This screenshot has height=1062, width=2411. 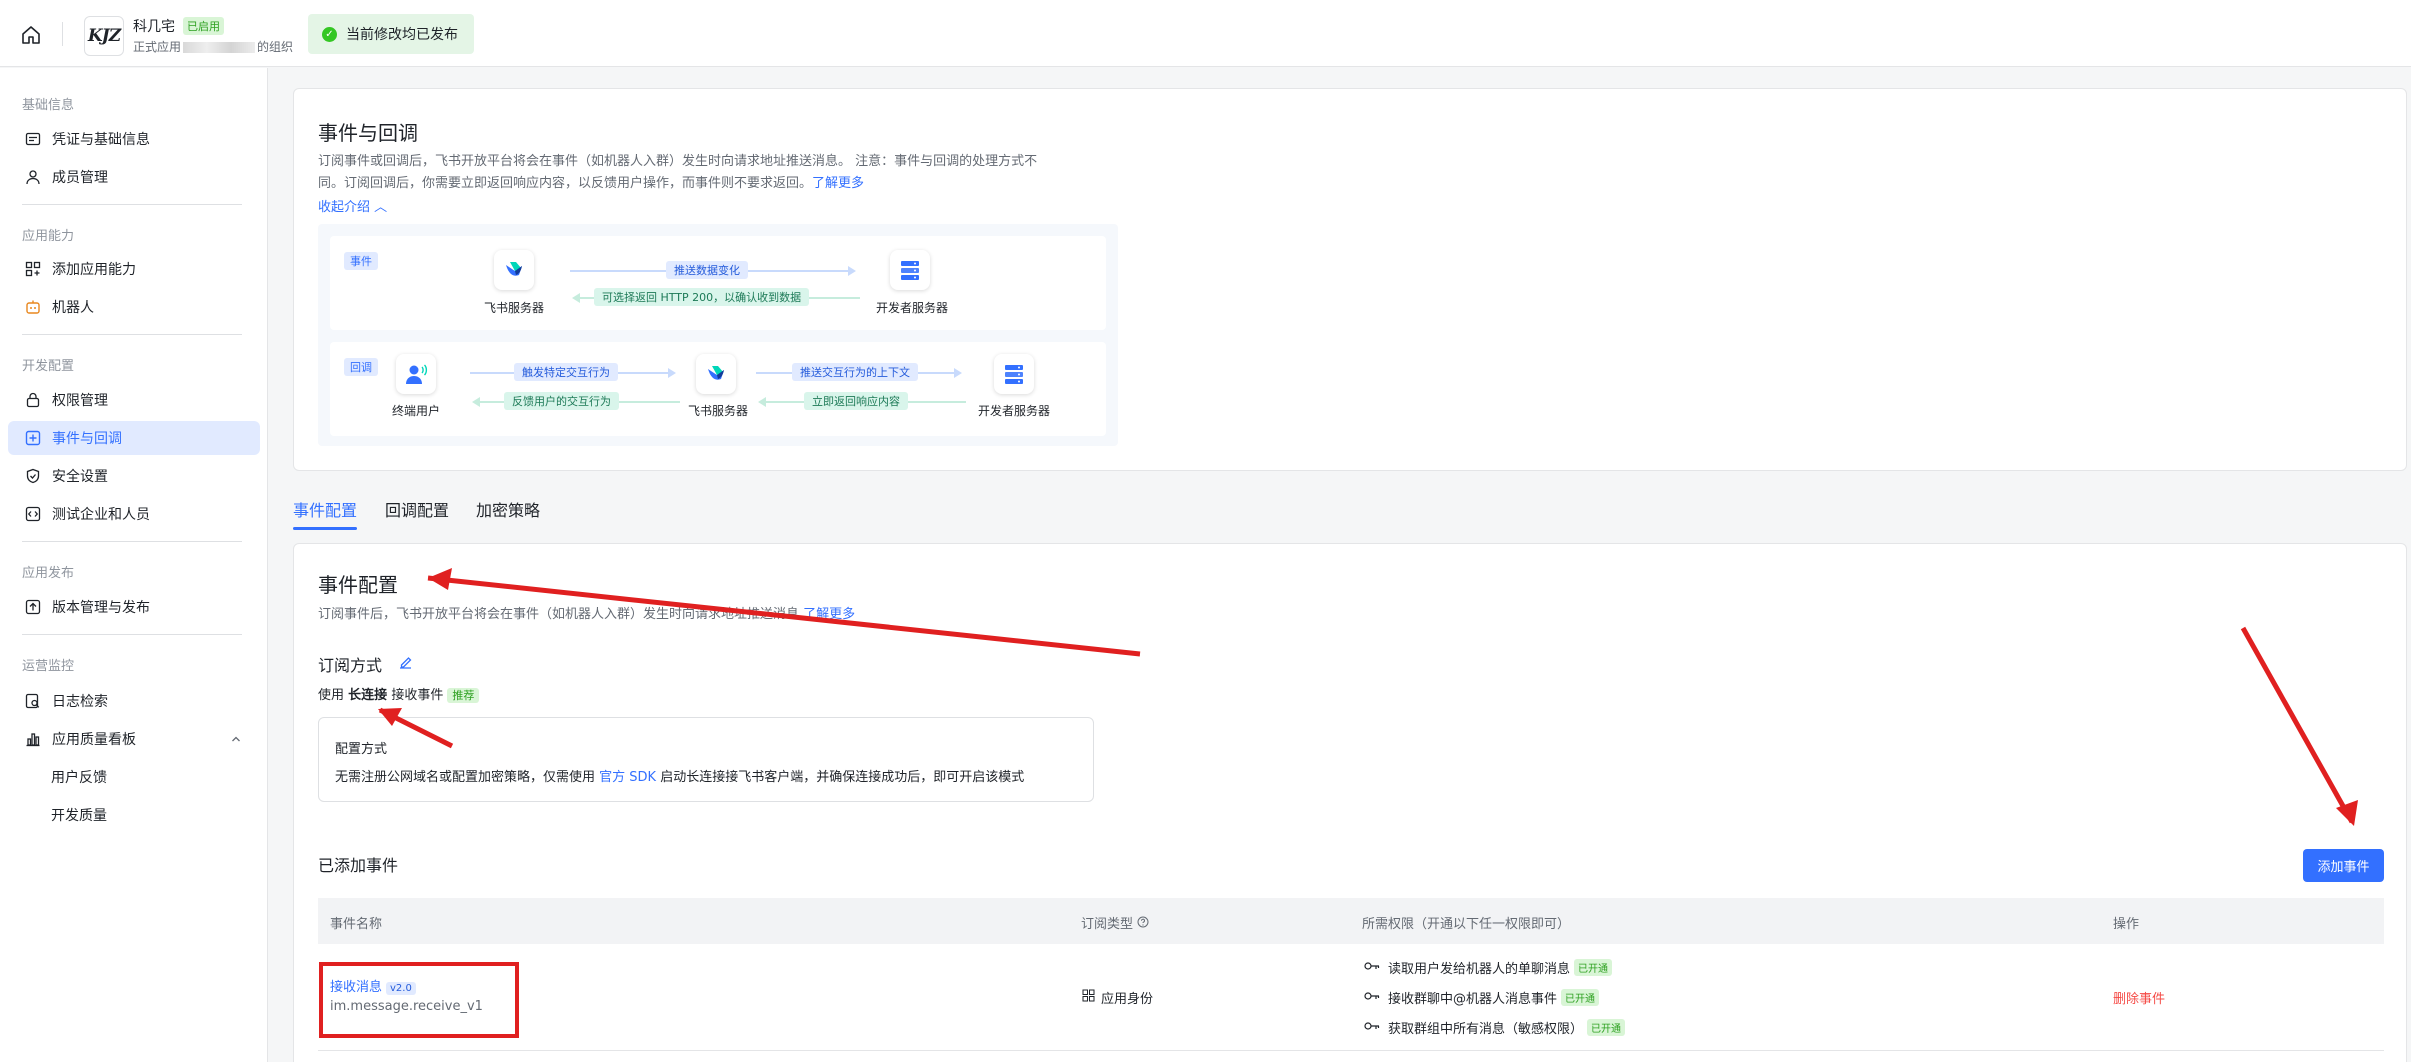 What do you see at coordinates (784, 616) in the screenshot?
I see `annotation-arrow-title` at bounding box center [784, 616].